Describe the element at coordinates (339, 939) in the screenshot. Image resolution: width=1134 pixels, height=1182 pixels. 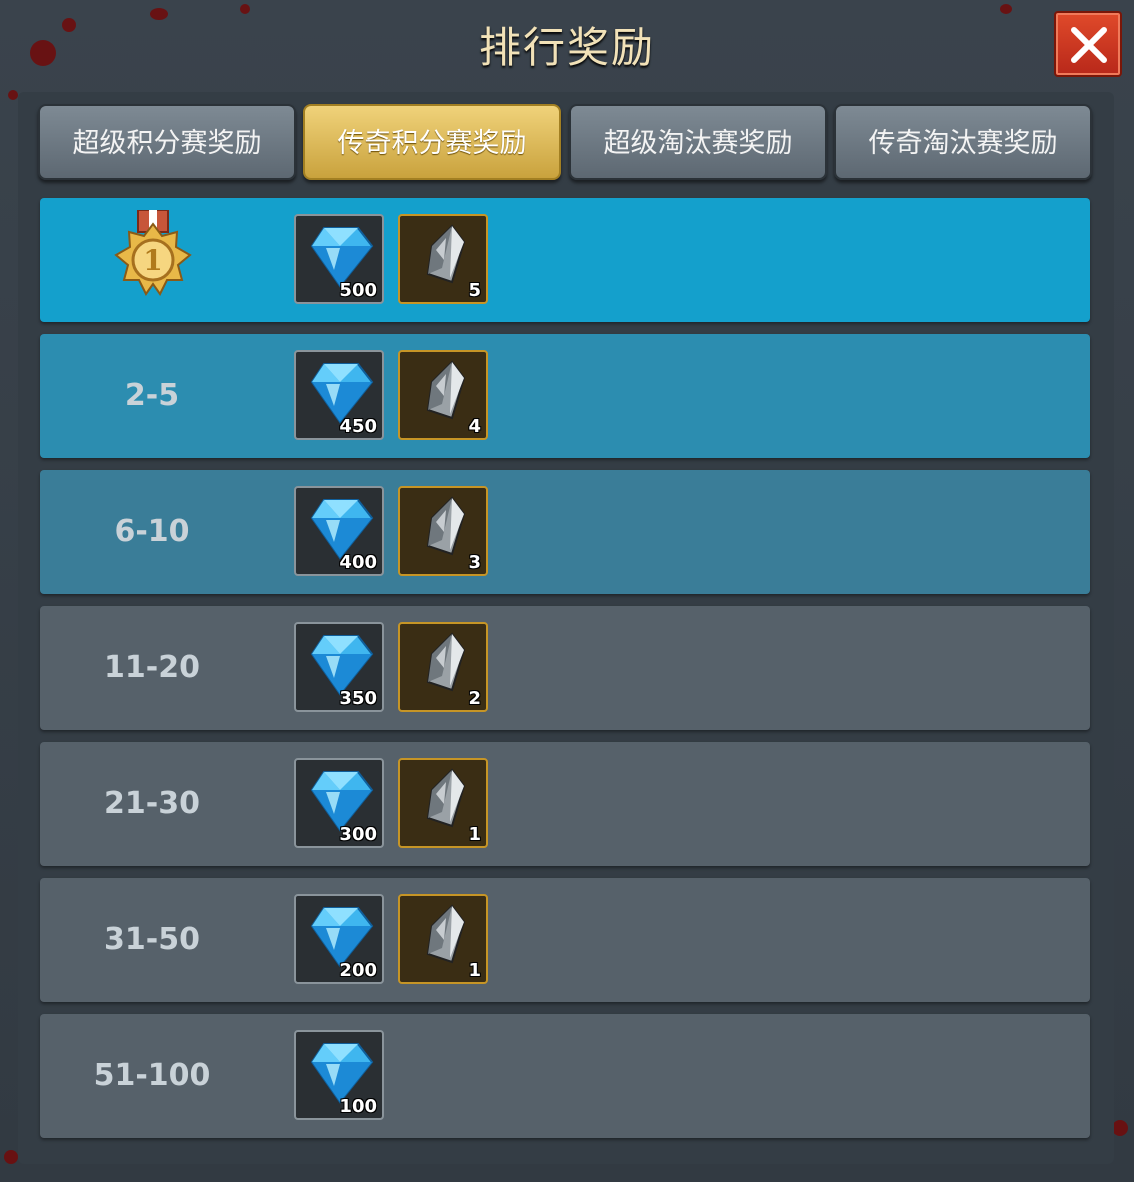
I see `reward-item-diamond: 200` at that location.